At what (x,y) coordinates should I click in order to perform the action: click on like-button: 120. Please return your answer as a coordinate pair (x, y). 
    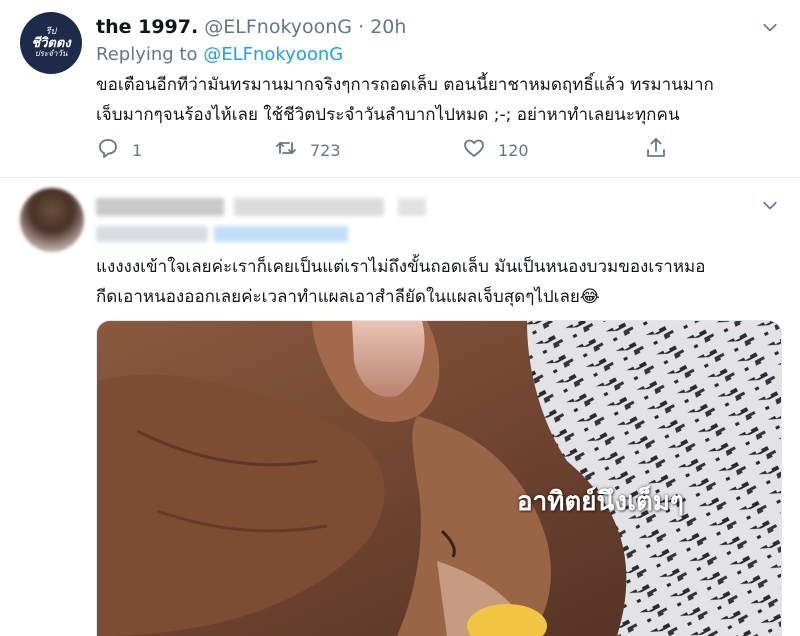
    Looking at the image, I should click on (495, 150).